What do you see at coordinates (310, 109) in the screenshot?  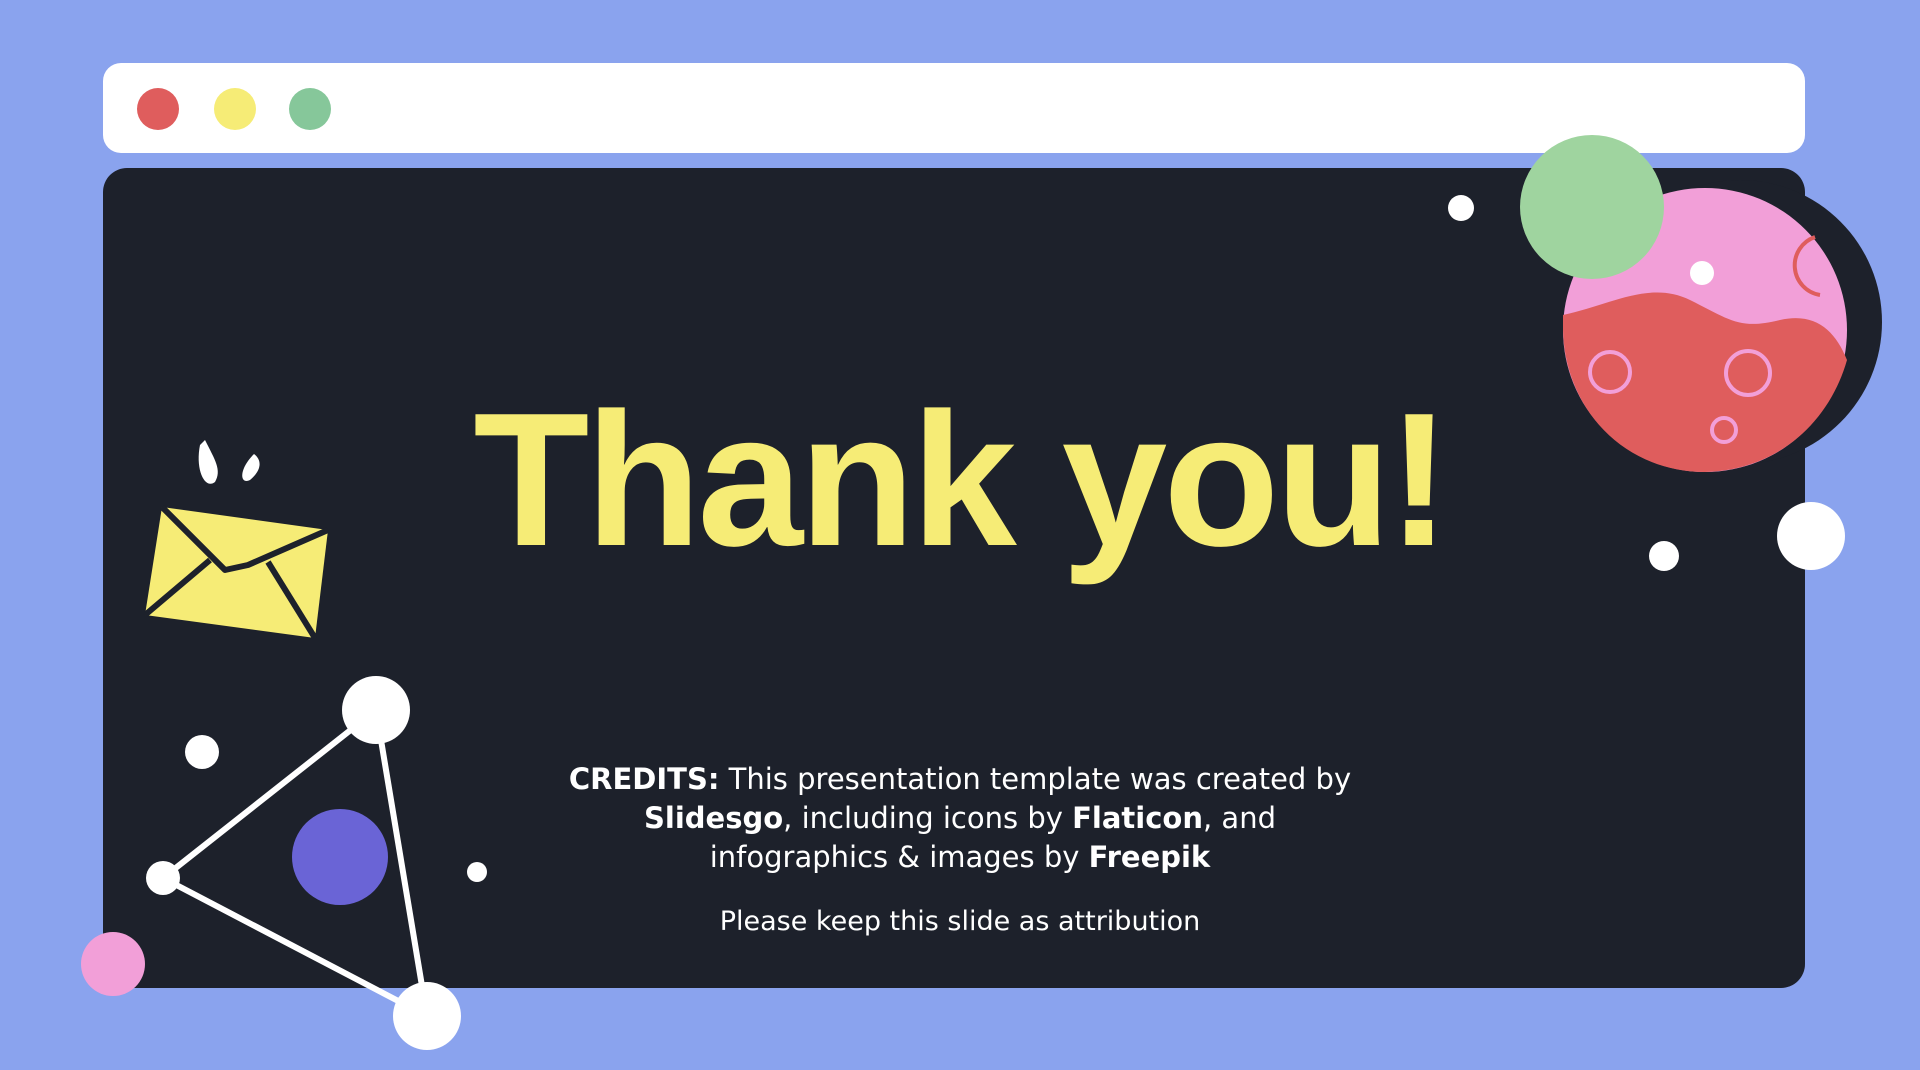 I see `green-dot-icon` at bounding box center [310, 109].